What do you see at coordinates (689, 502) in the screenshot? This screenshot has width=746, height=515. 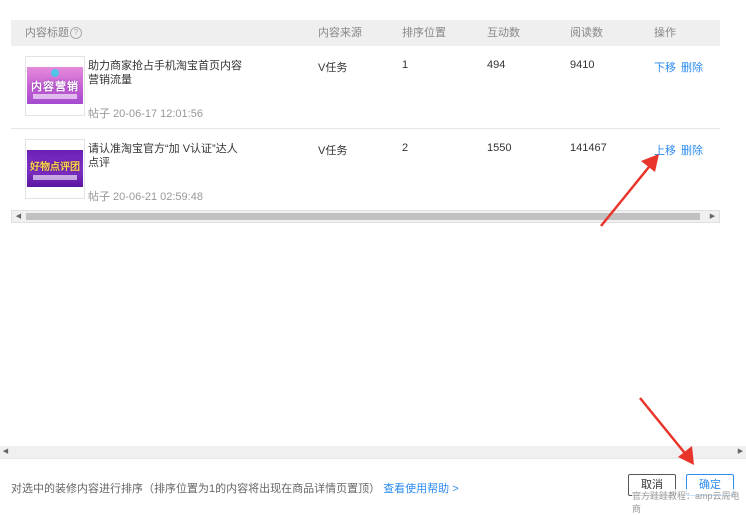 I see `watermark: 官方跬跬教程：amp云周电商` at bounding box center [689, 502].